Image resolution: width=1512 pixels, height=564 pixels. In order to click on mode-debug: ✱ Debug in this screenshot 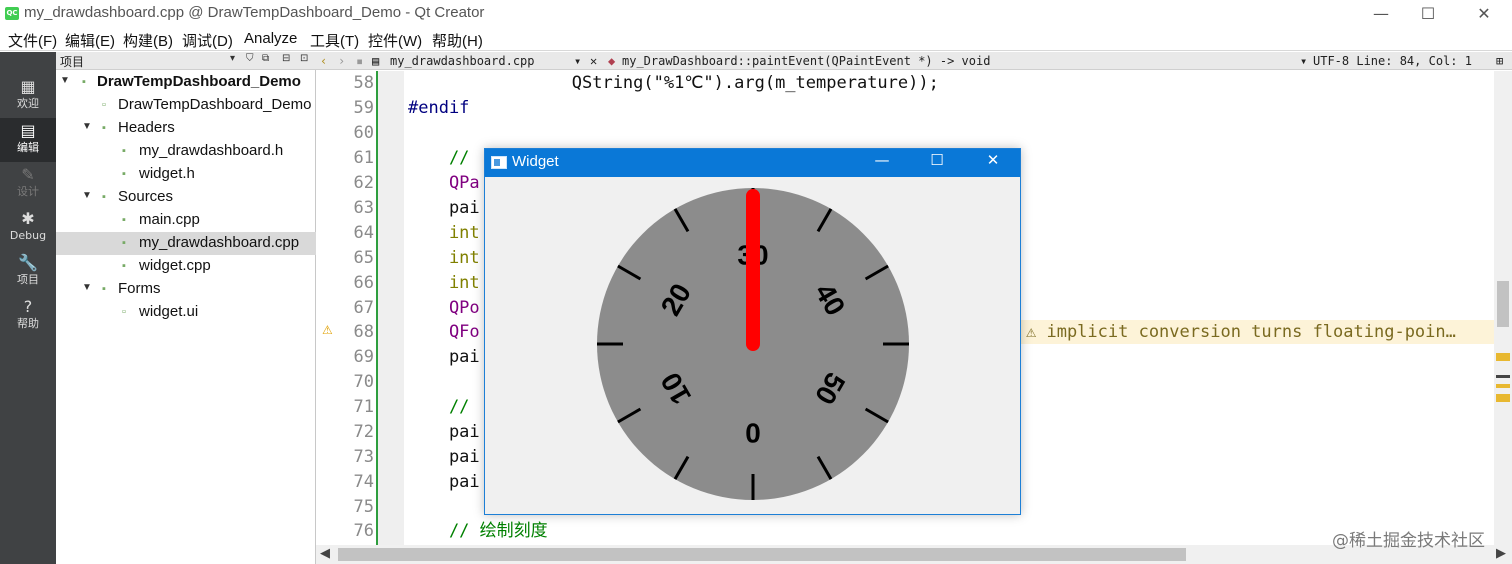, I will do `click(28, 228)`.